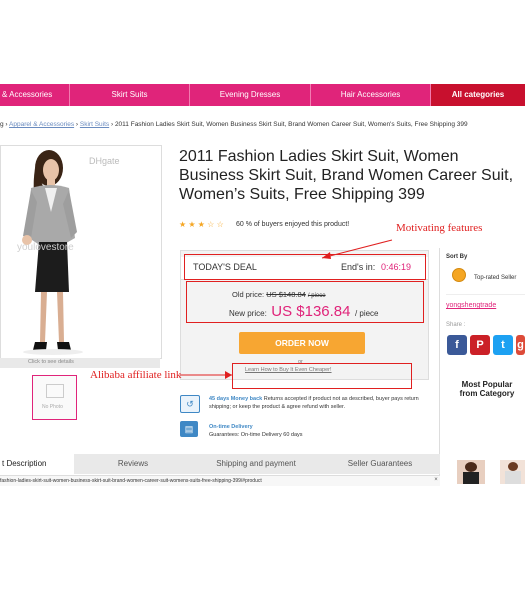 Image resolution: width=525 pixels, height=600 pixels. Describe the element at coordinates (189, 429) in the screenshot. I see `delivery-icon: ▤` at that location.